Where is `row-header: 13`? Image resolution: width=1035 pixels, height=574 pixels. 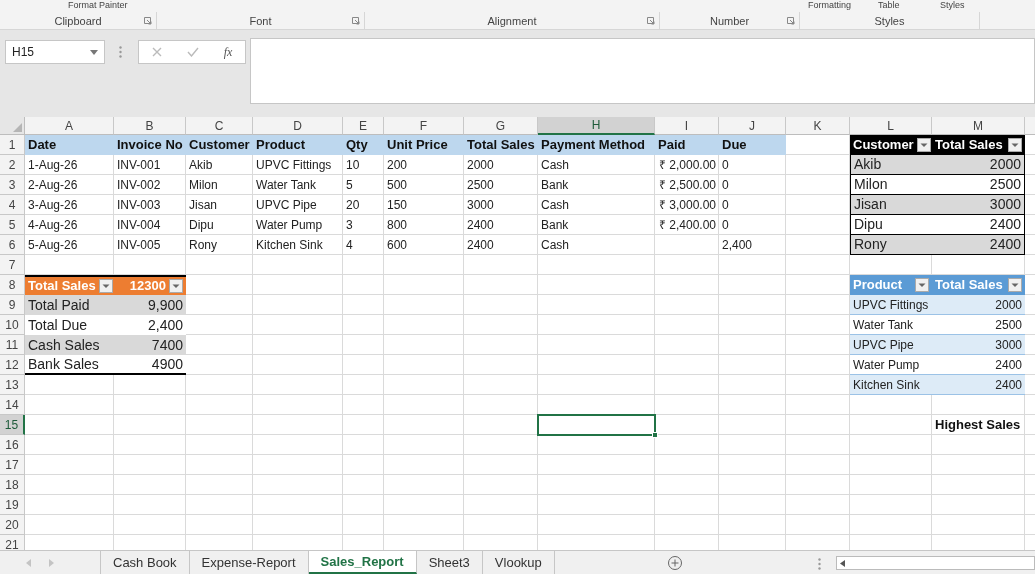
row-header: 13 is located at coordinates (12, 385).